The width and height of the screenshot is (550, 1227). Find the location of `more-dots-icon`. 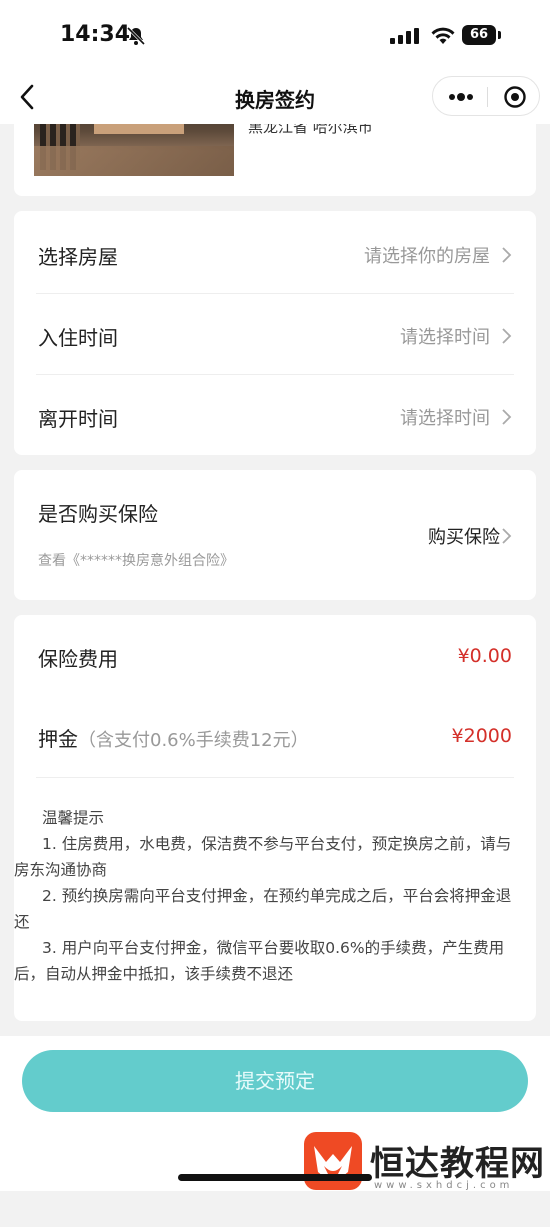

more-dots-icon is located at coordinates (461, 97).